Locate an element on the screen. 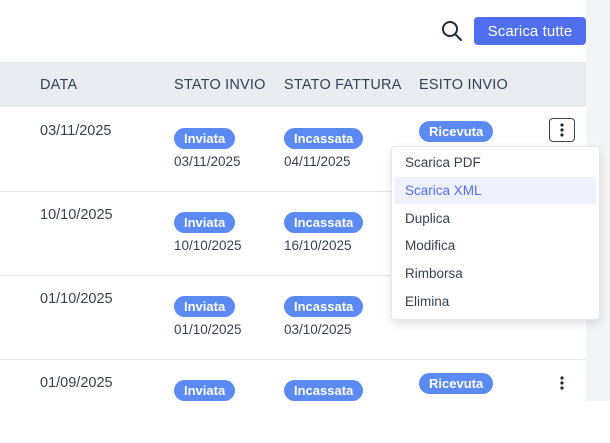 The height and width of the screenshot is (443, 610). column-header-send-status: STATO INVIO is located at coordinates (220, 85).